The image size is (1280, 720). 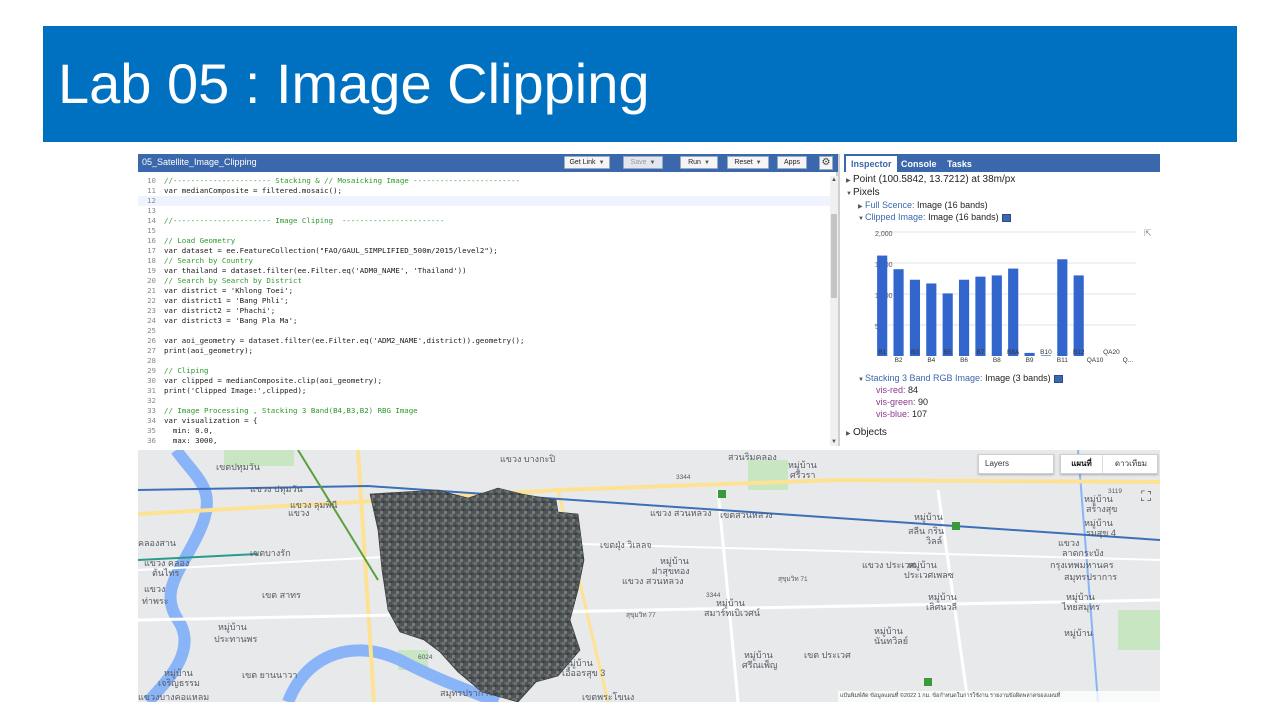 What do you see at coordinates (834, 180) in the screenshot?
I see `scroll-up-icon: ▲` at bounding box center [834, 180].